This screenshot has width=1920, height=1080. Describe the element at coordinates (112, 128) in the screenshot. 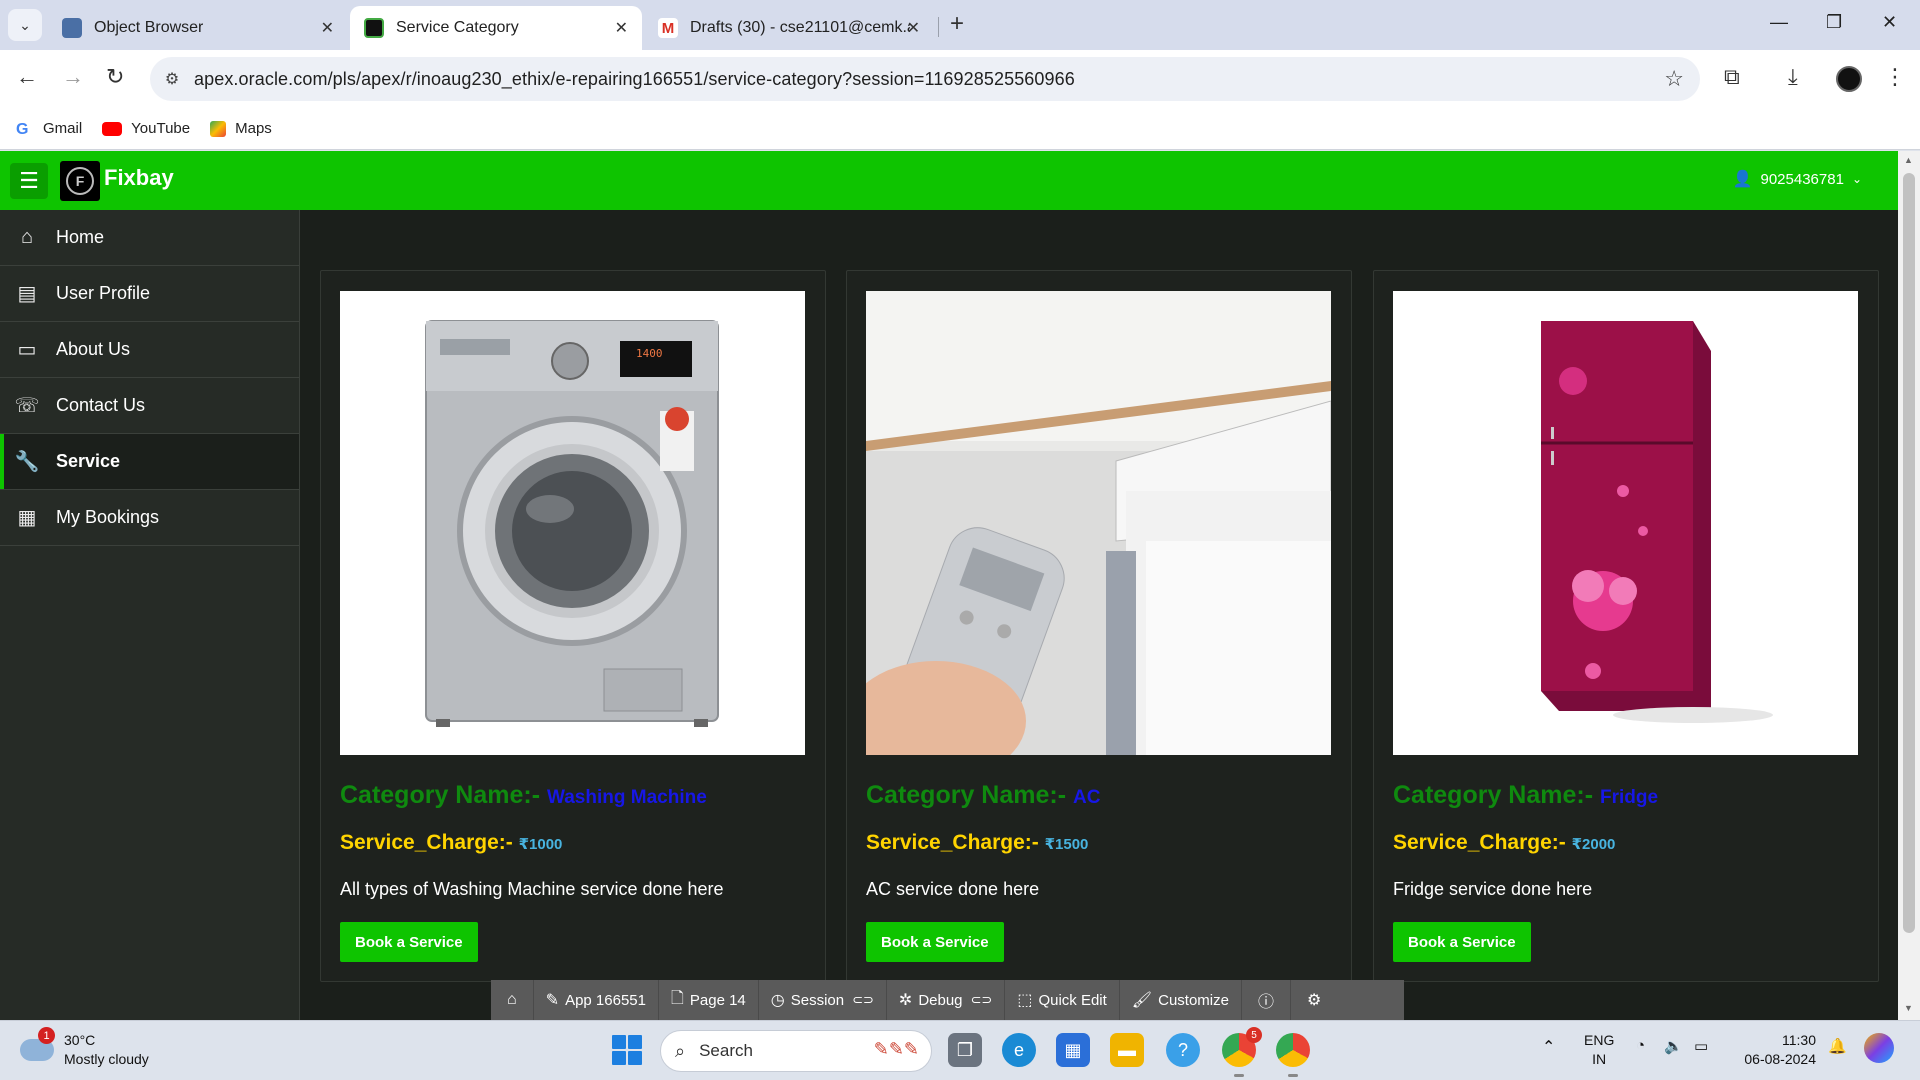

I see `youtube-icon` at that location.